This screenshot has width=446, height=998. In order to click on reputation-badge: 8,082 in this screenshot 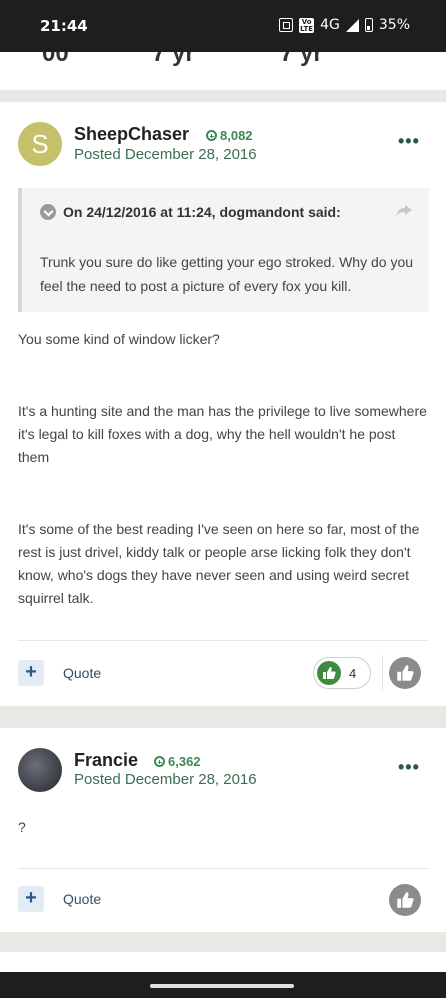, I will do `click(229, 135)`.